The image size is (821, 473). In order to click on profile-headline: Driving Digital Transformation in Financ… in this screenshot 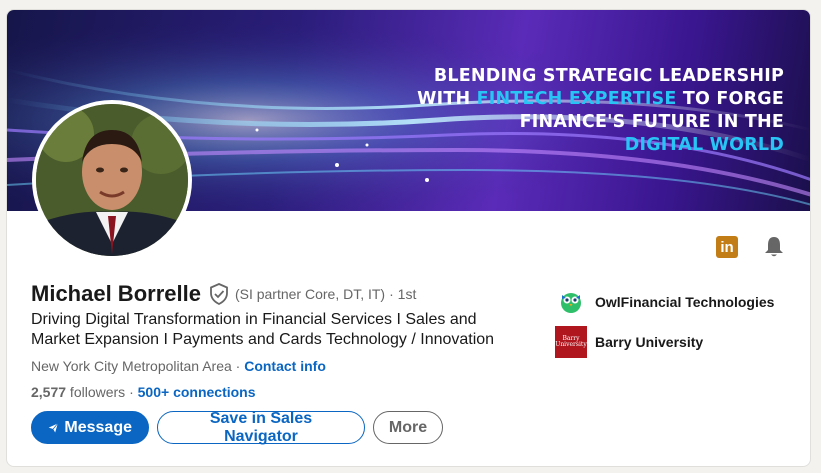, I will do `click(263, 329)`.